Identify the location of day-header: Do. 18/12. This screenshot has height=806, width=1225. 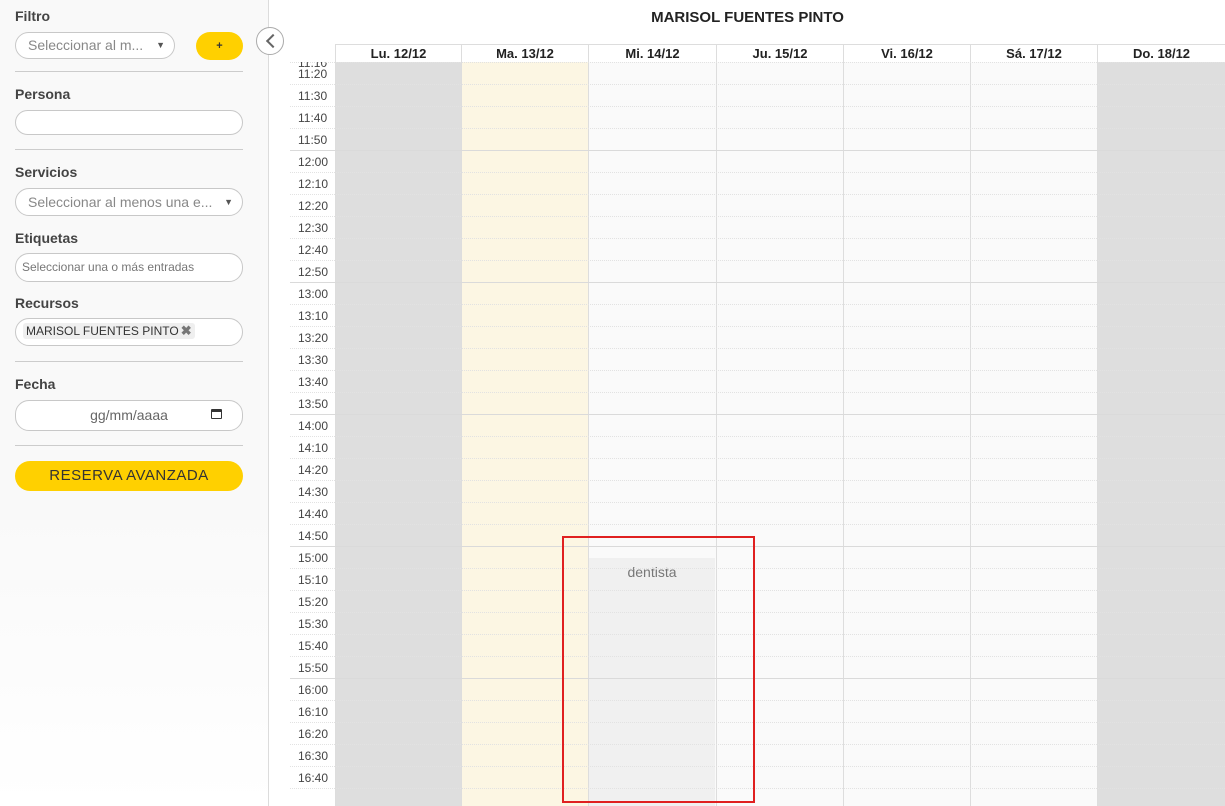
(1161, 53).